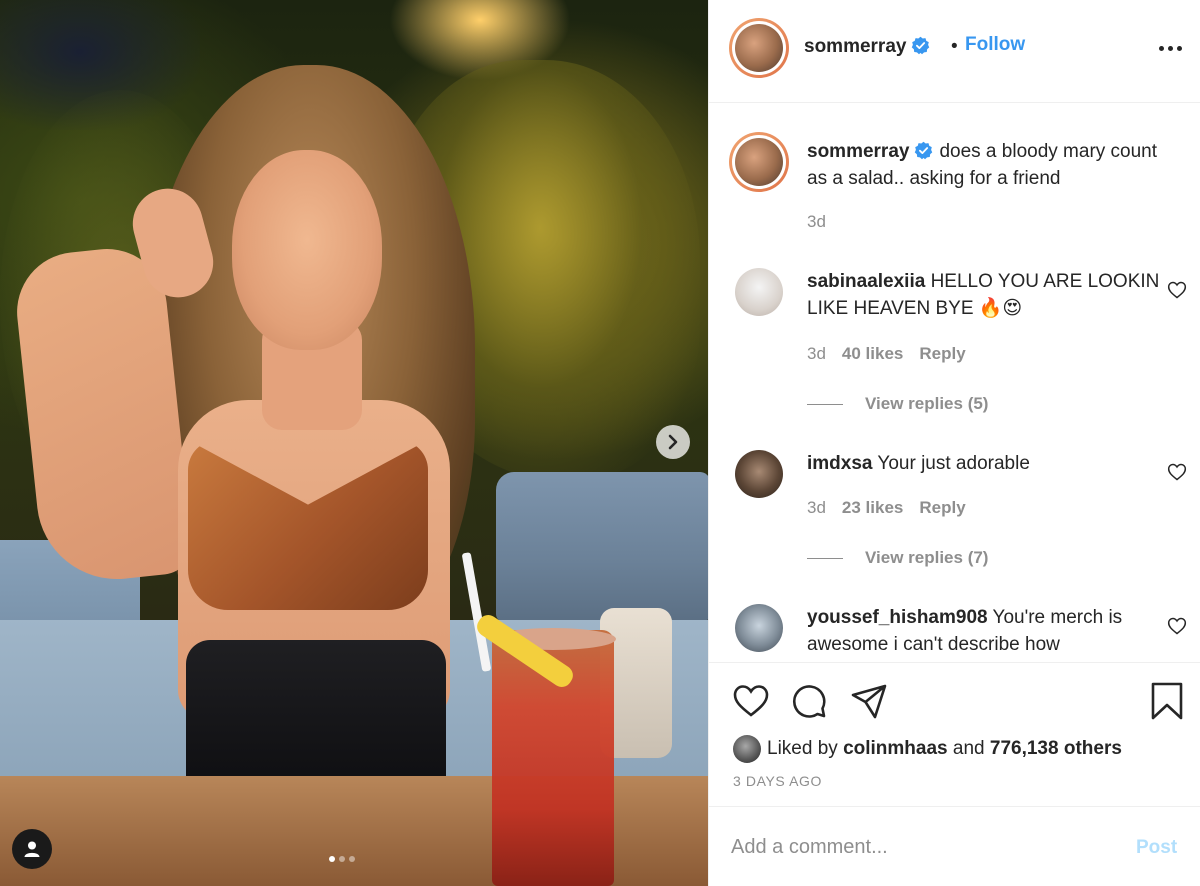 This screenshot has width=1200, height=886. Describe the element at coordinates (866, 281) in the screenshot. I see `comment-username: sabinaalexiia` at that location.